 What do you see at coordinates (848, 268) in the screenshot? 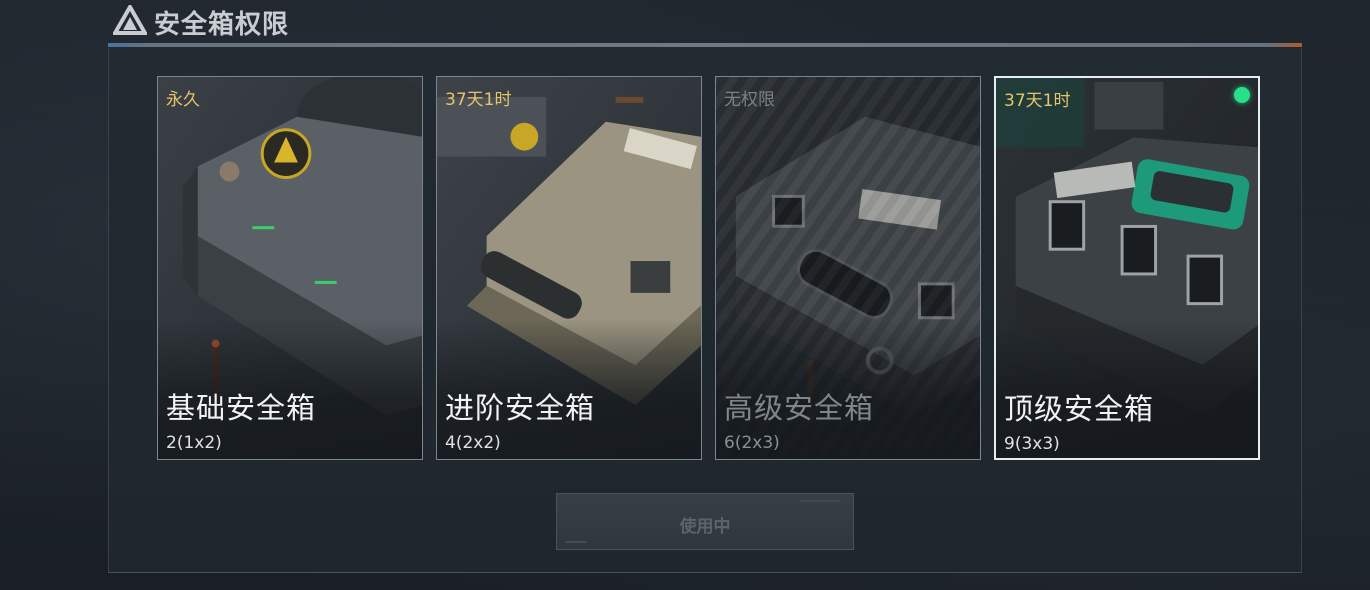
I see `safe-box-card-senior: 无权限 高级安全箱 6(2x3)` at bounding box center [848, 268].